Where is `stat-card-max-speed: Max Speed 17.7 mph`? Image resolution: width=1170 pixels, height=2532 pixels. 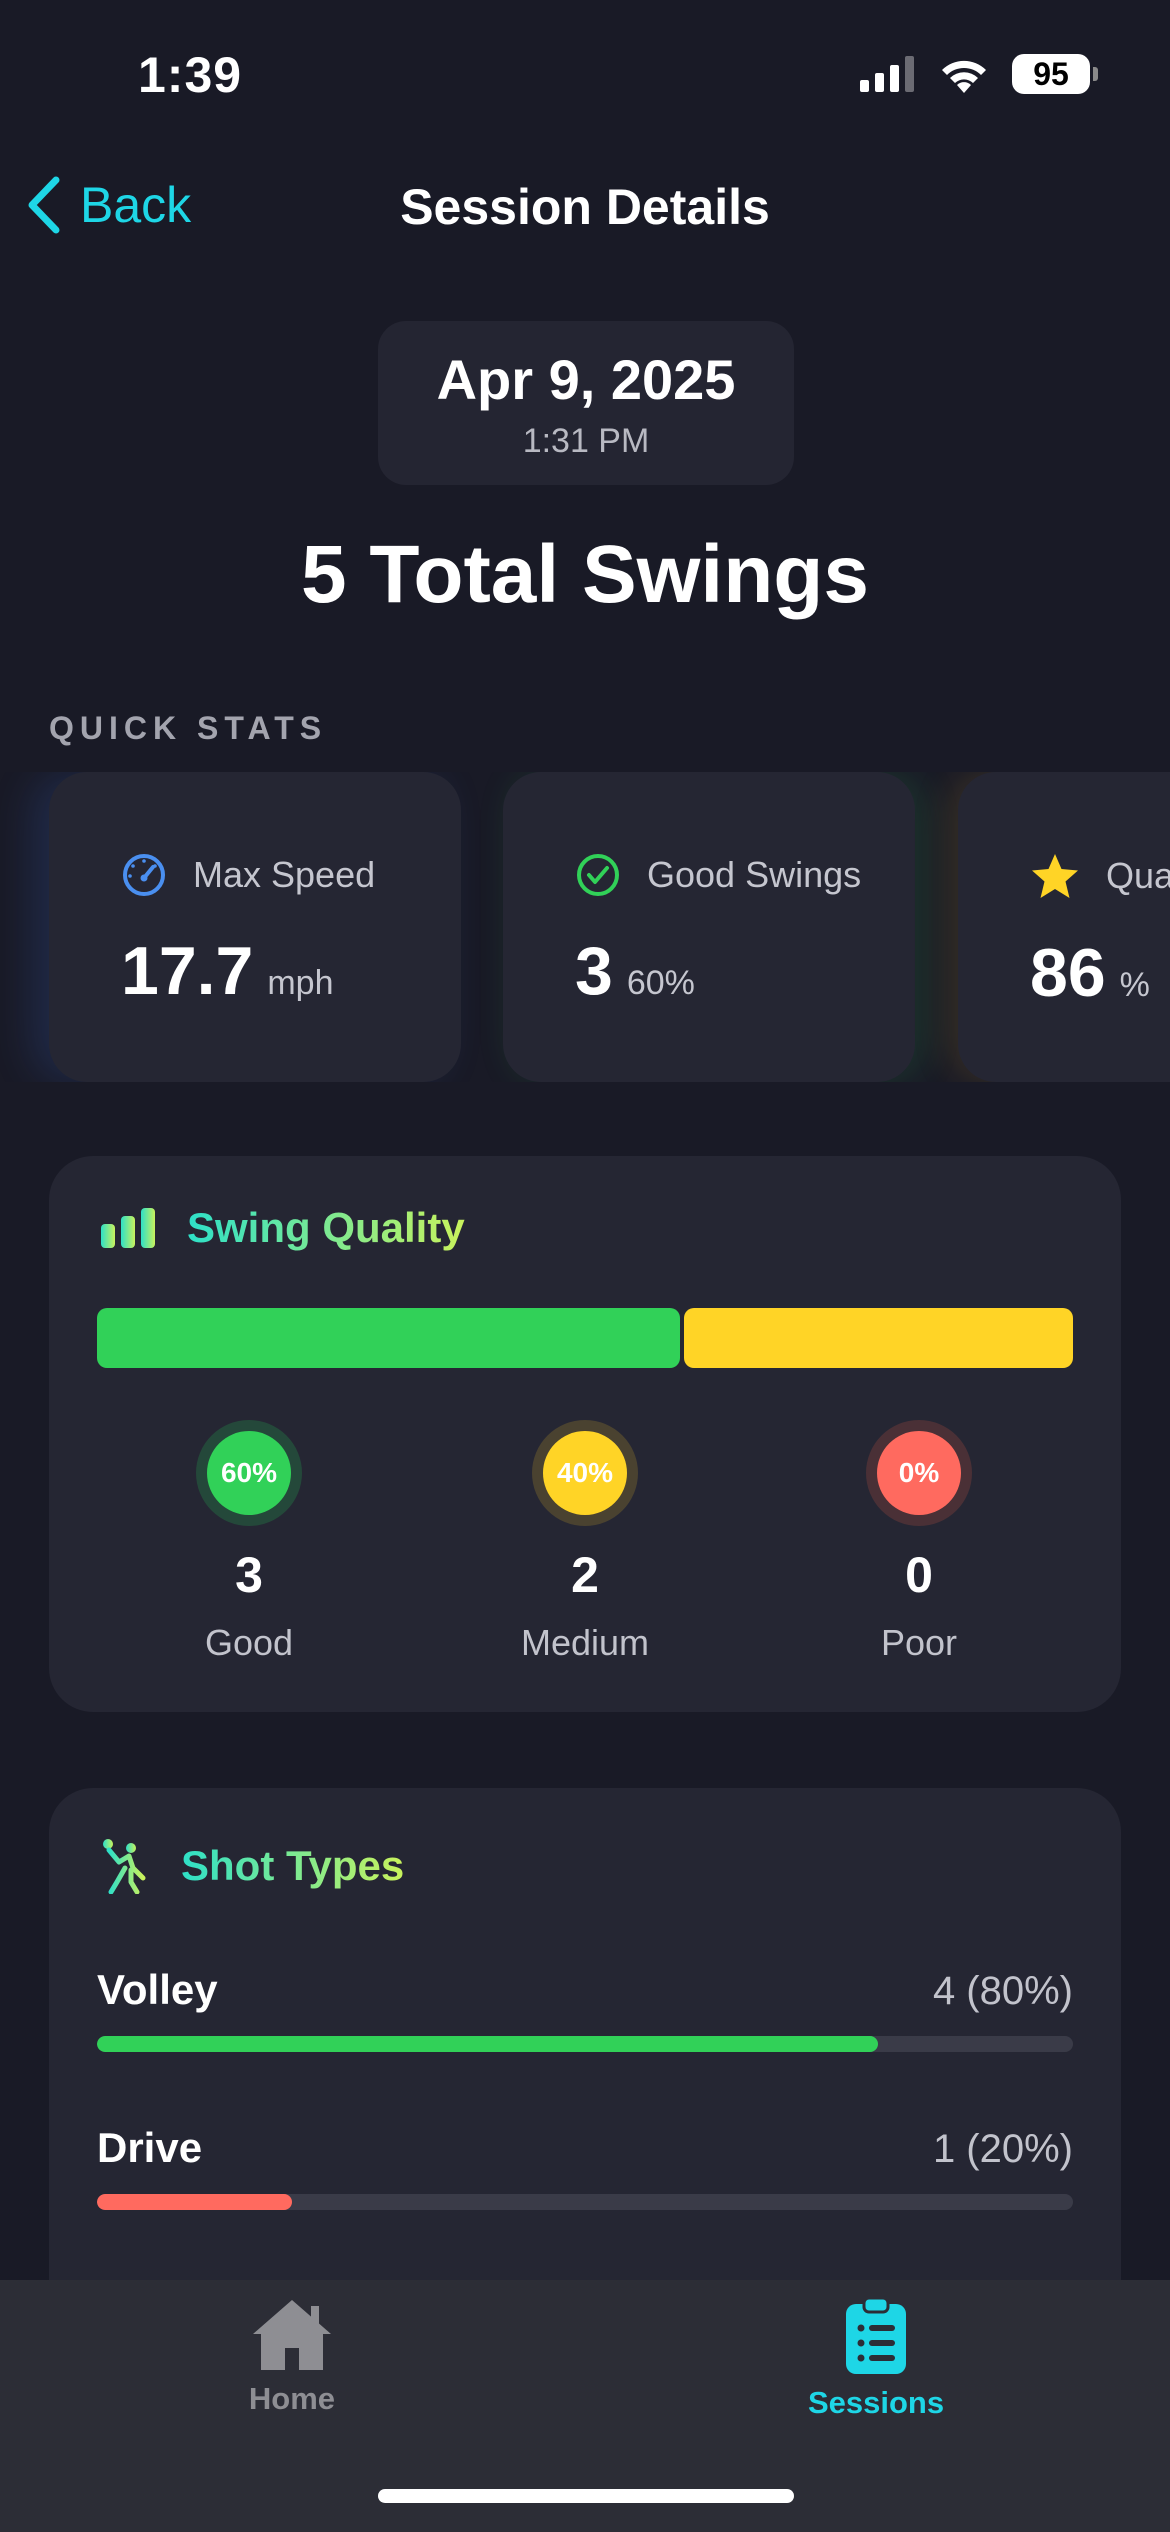
stat-card-max-speed: Max Speed 17.7 mph is located at coordinates (255, 927).